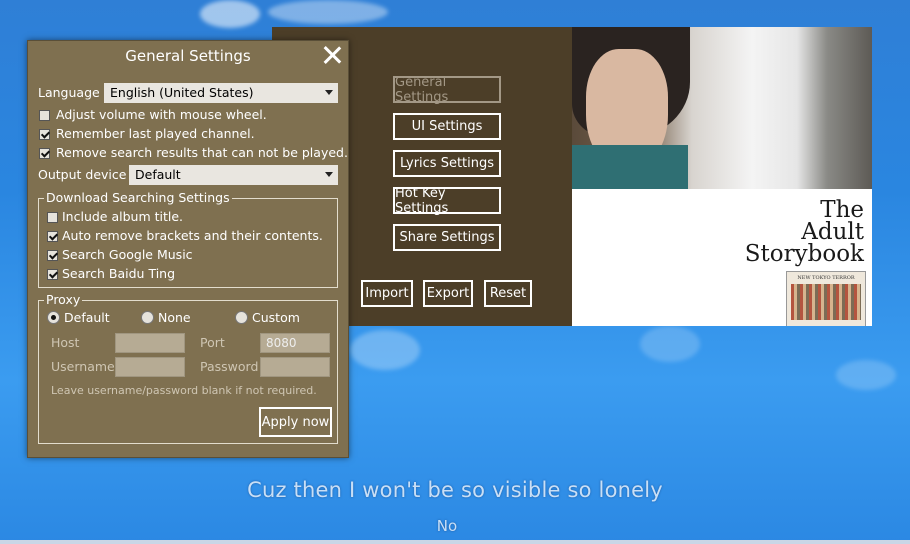  Describe the element at coordinates (387, 293) in the screenshot. I see `import-button: Import` at that location.